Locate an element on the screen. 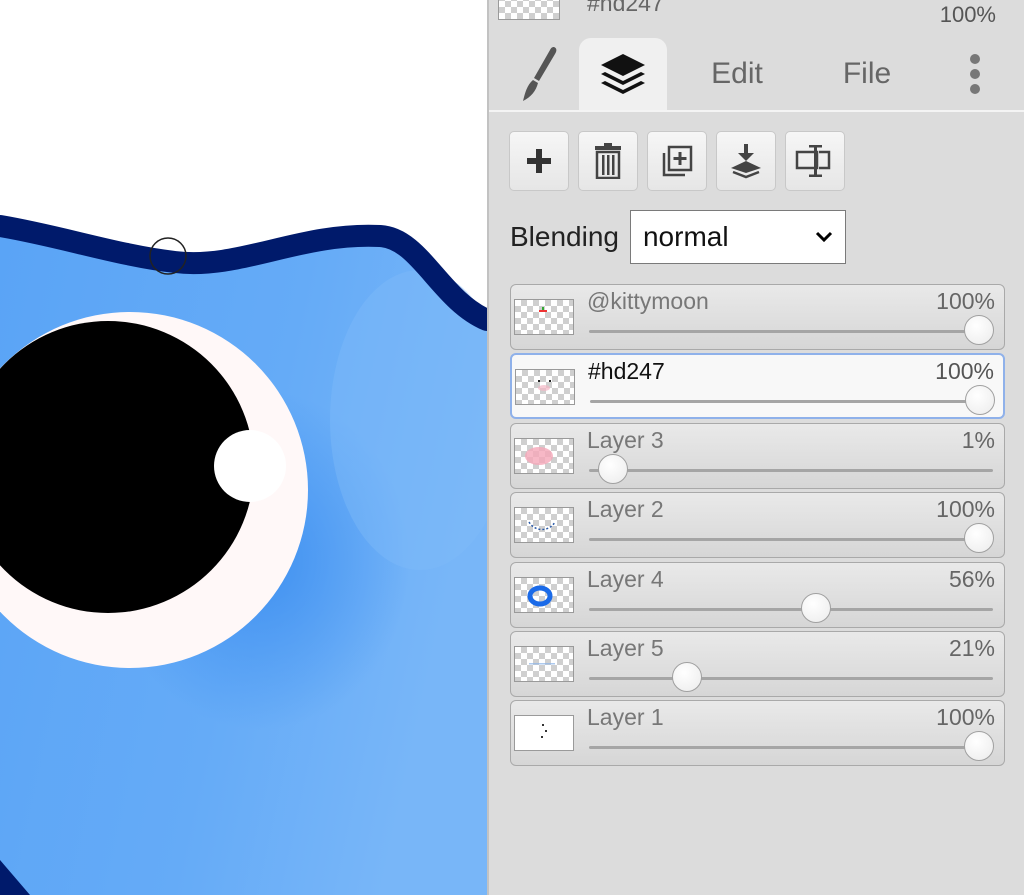 Image resolution: width=1024 pixels, height=895 pixels. duplicate-layer-button is located at coordinates (677, 161).